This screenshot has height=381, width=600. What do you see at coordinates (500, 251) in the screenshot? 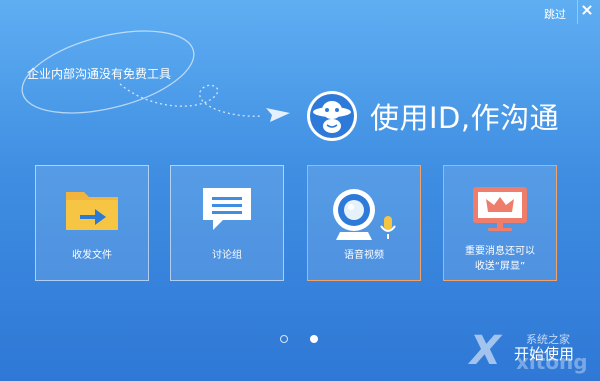
I see `feature-label-line1: 重要消息还可以` at bounding box center [500, 251].